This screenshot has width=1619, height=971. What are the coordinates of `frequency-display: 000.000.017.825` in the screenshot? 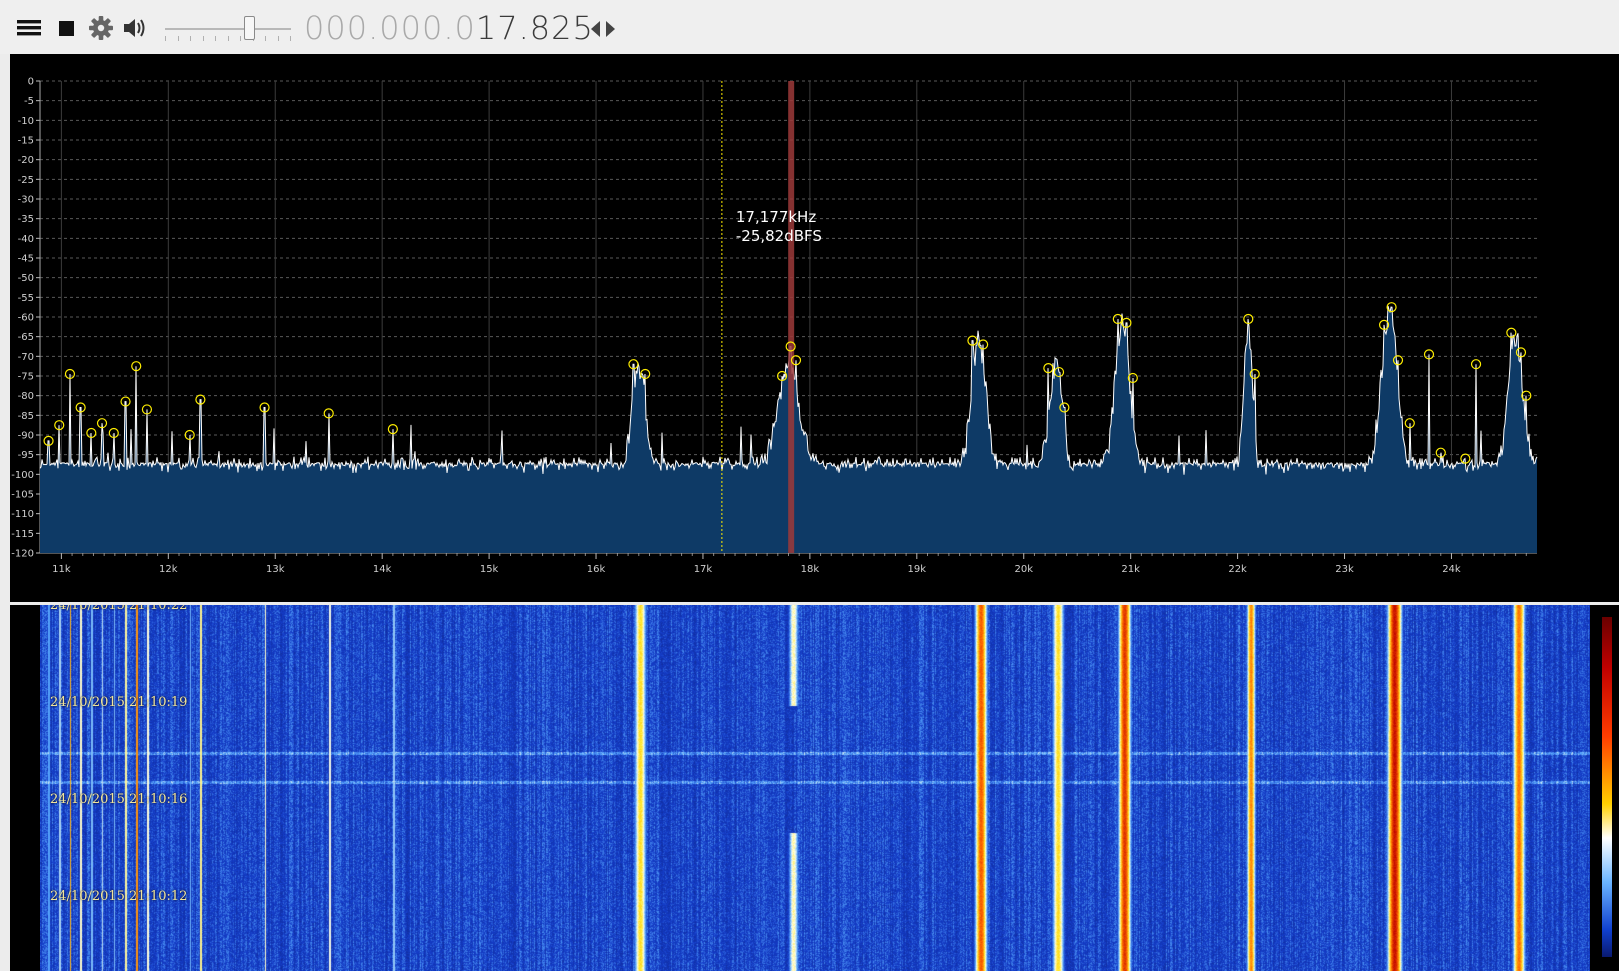 It's located at (449, 28).